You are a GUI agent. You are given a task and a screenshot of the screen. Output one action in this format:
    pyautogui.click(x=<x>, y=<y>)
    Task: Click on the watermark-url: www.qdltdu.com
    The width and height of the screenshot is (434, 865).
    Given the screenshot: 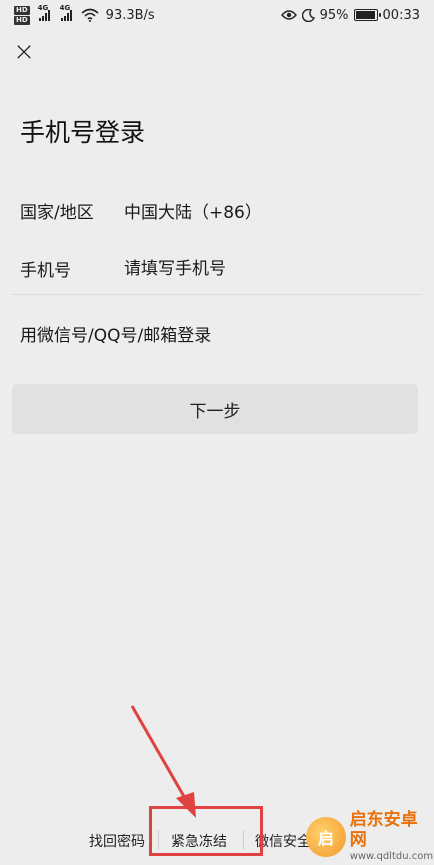 What is the action you would take?
    pyautogui.click(x=391, y=856)
    